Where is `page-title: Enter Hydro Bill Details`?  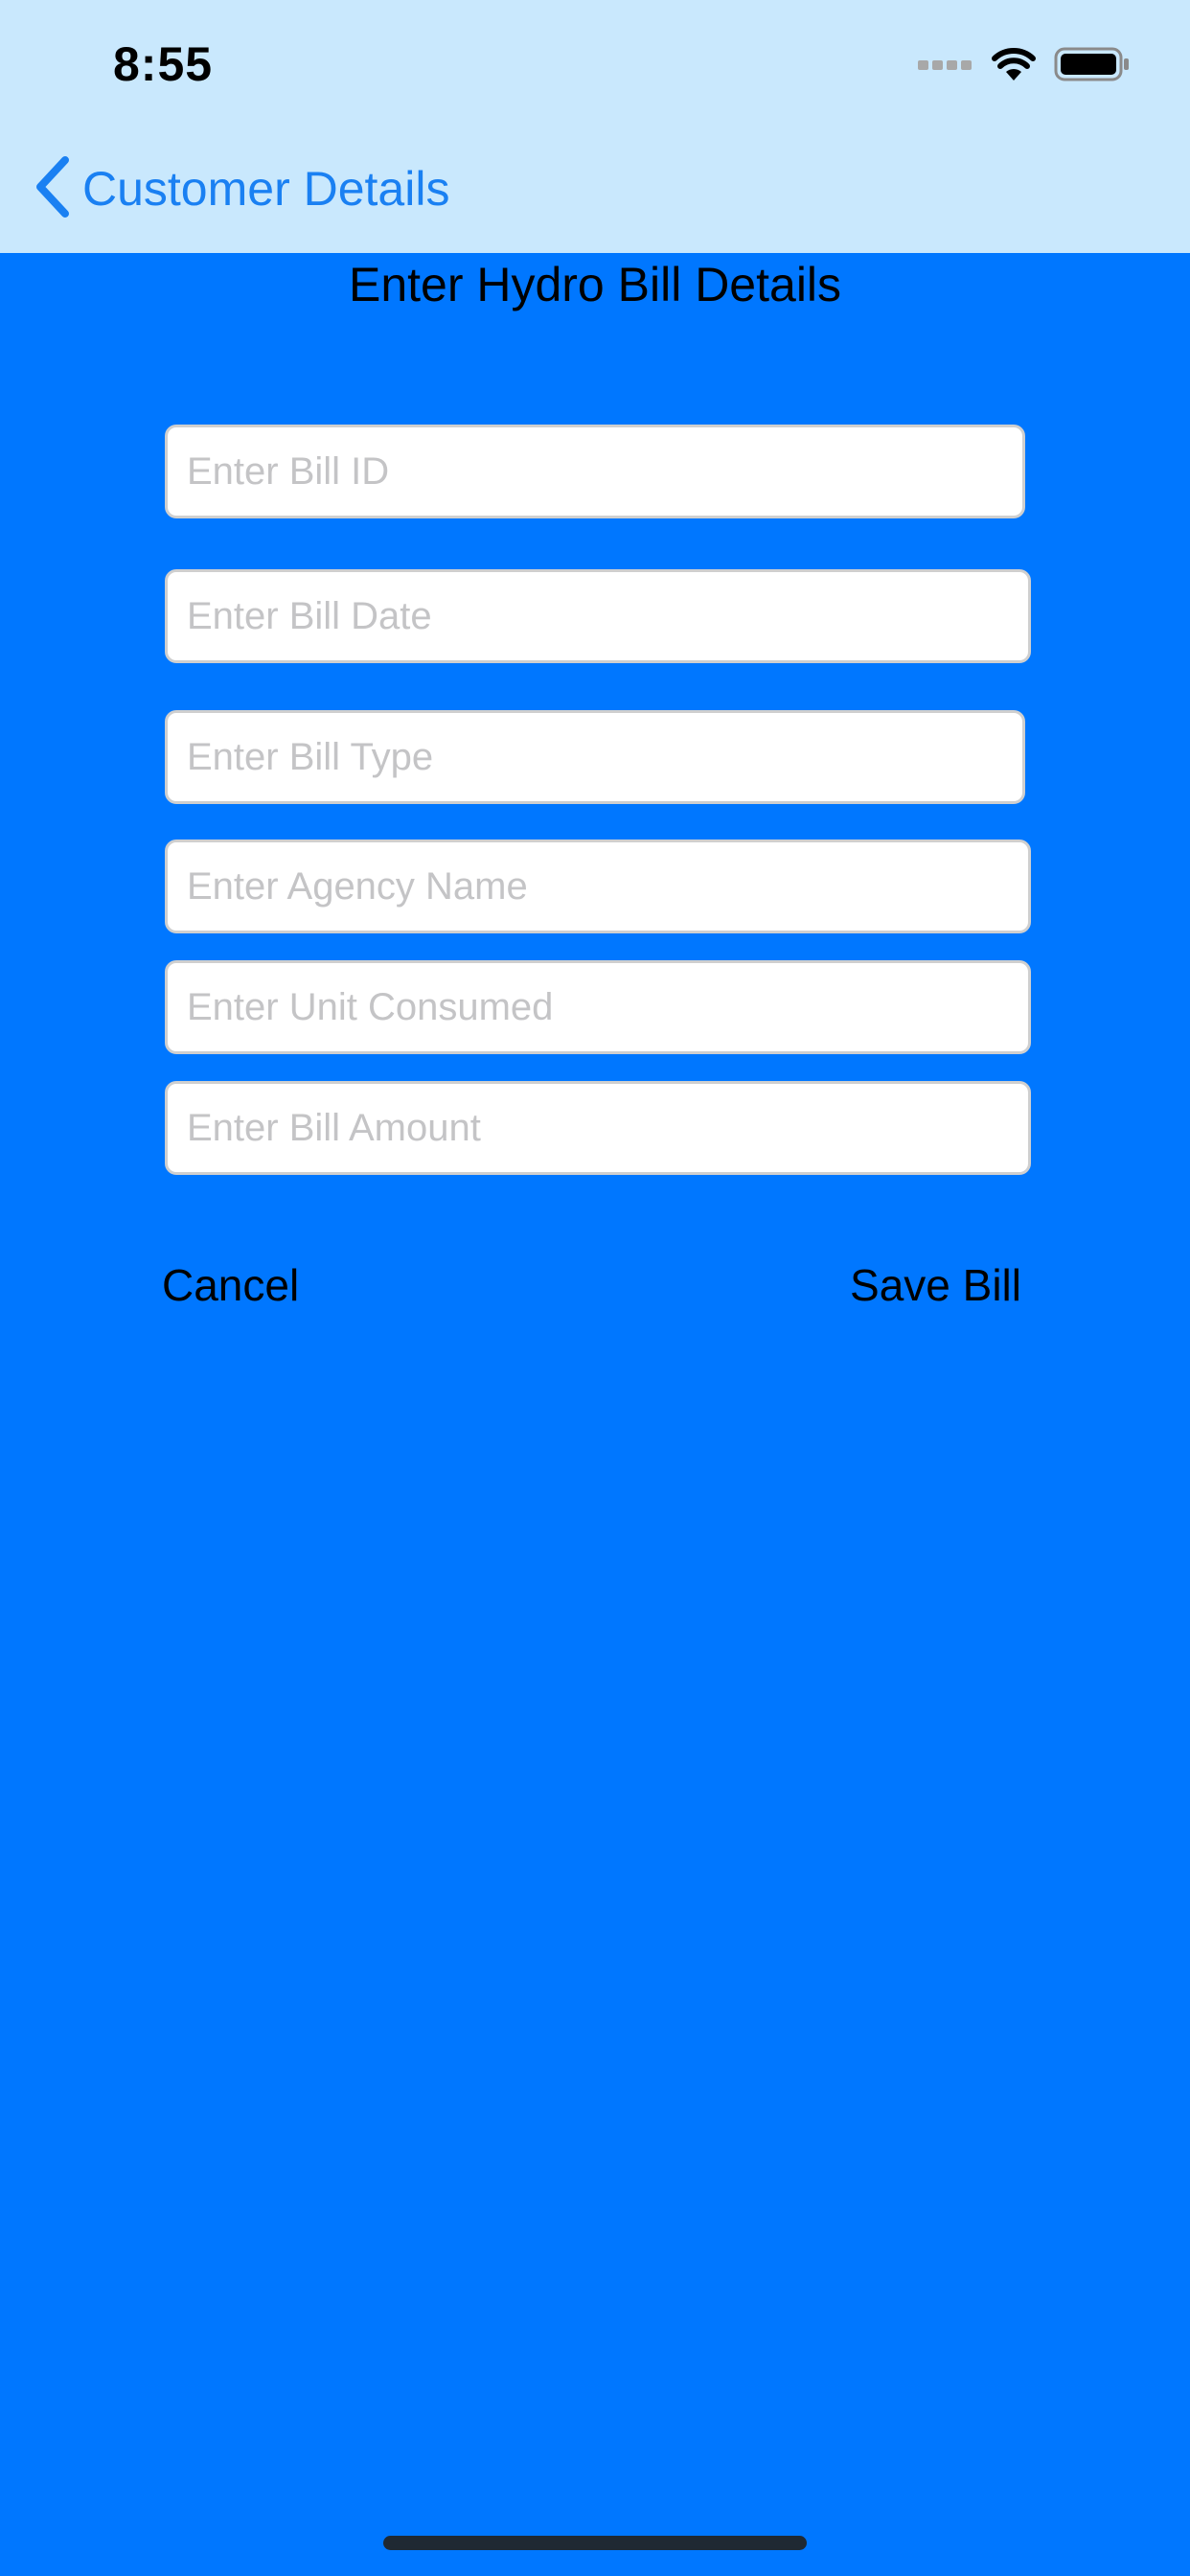 page-title: Enter Hydro Bill Details is located at coordinates (595, 284).